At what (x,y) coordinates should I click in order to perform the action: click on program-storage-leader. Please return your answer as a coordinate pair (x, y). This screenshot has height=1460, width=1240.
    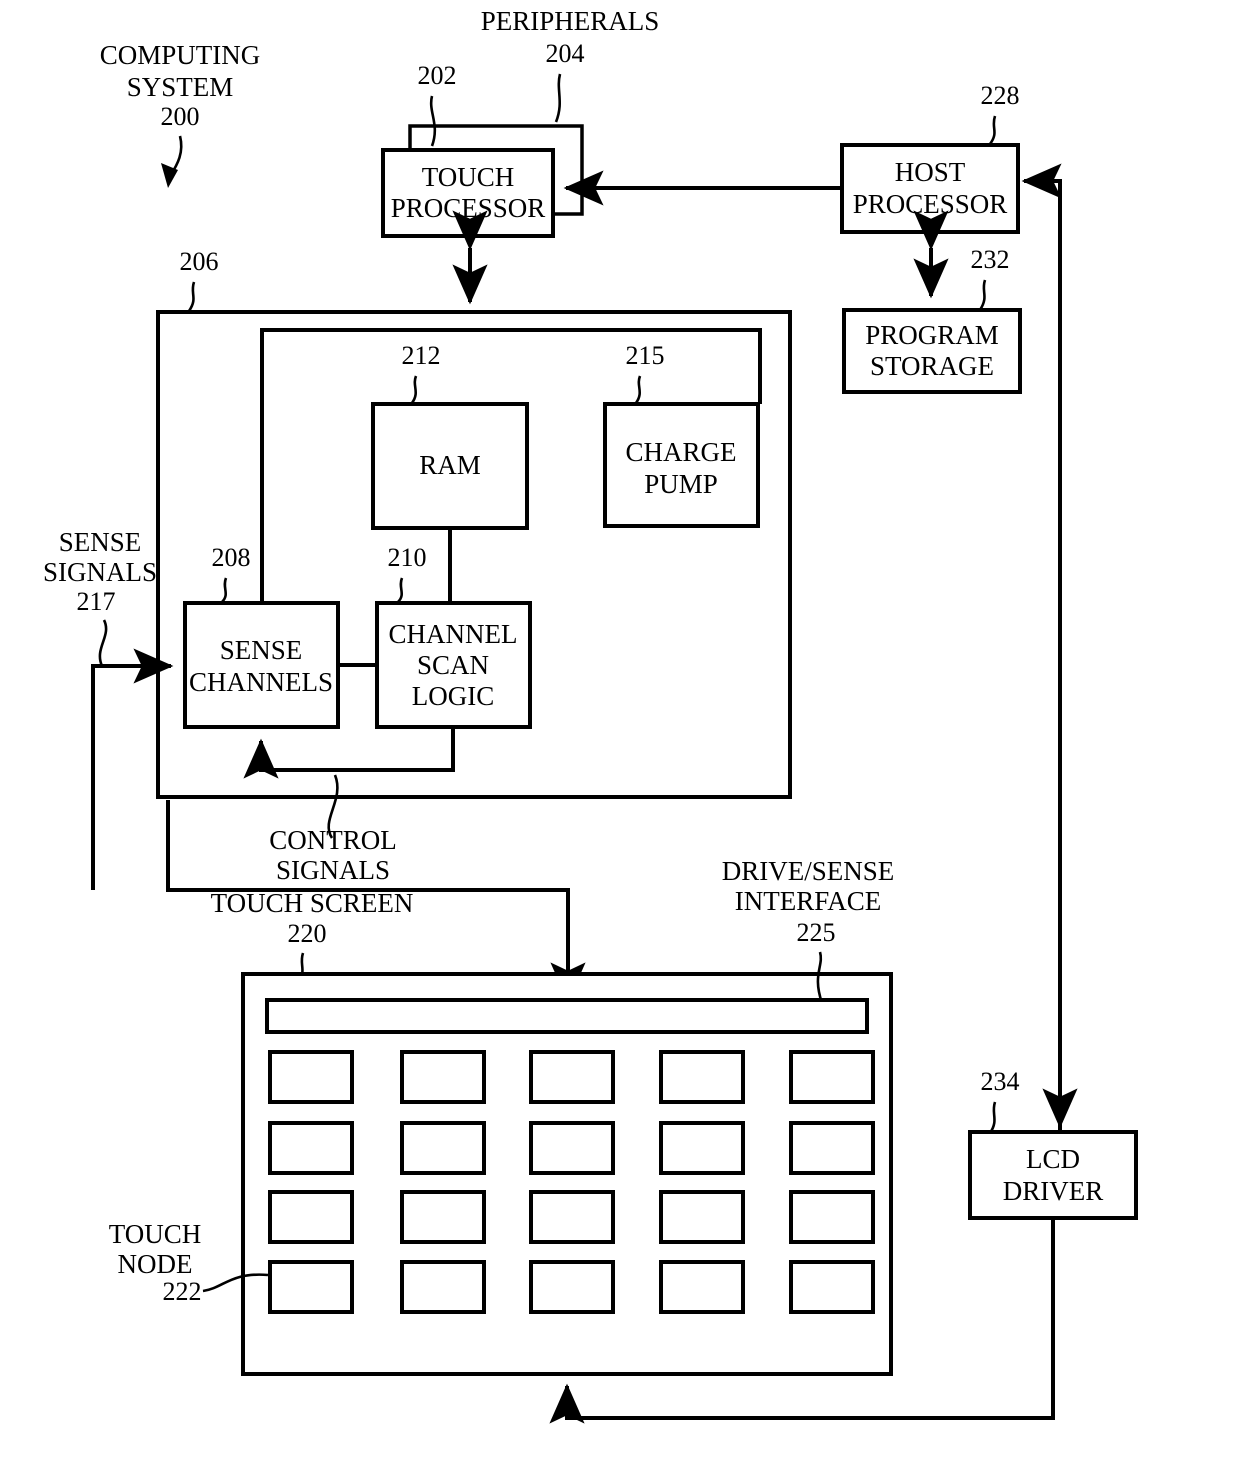
    Looking at the image, I should click on (982, 295).